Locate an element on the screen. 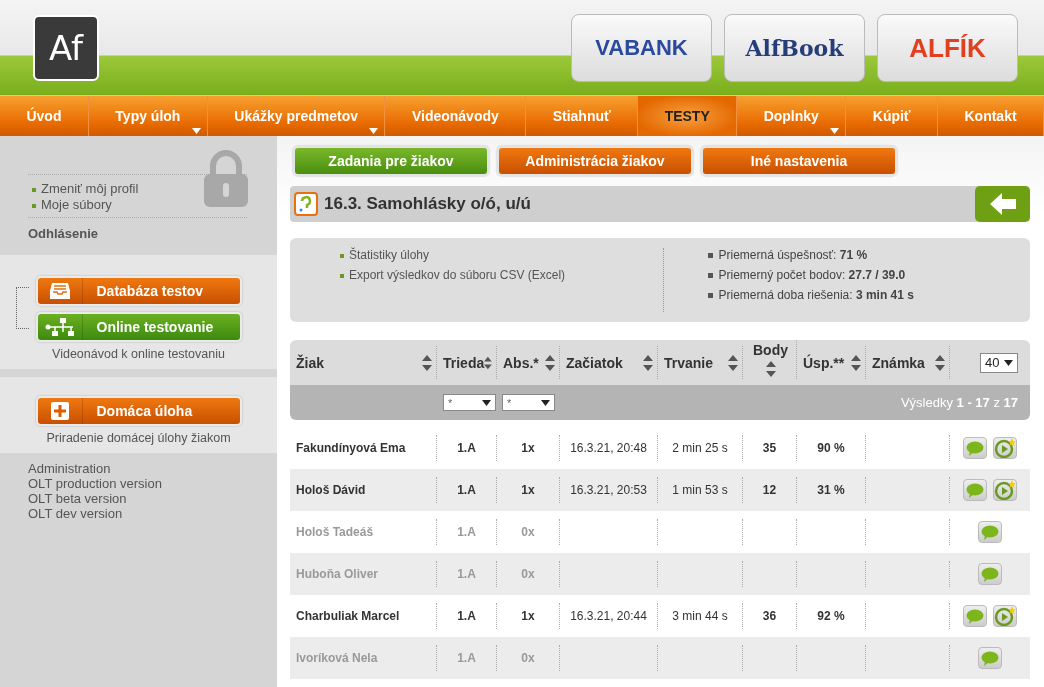  task-icon is located at coordinates (306, 204).